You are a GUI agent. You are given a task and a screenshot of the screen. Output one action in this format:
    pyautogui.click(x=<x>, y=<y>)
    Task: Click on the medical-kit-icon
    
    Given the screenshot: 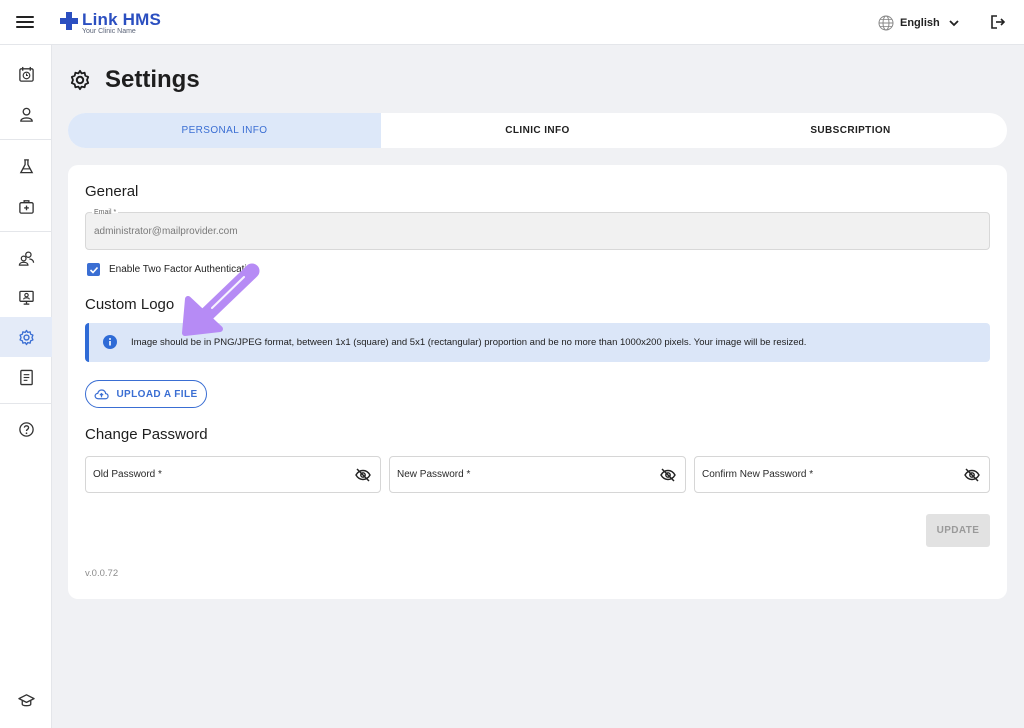 What is the action you would take?
    pyautogui.click(x=26, y=206)
    